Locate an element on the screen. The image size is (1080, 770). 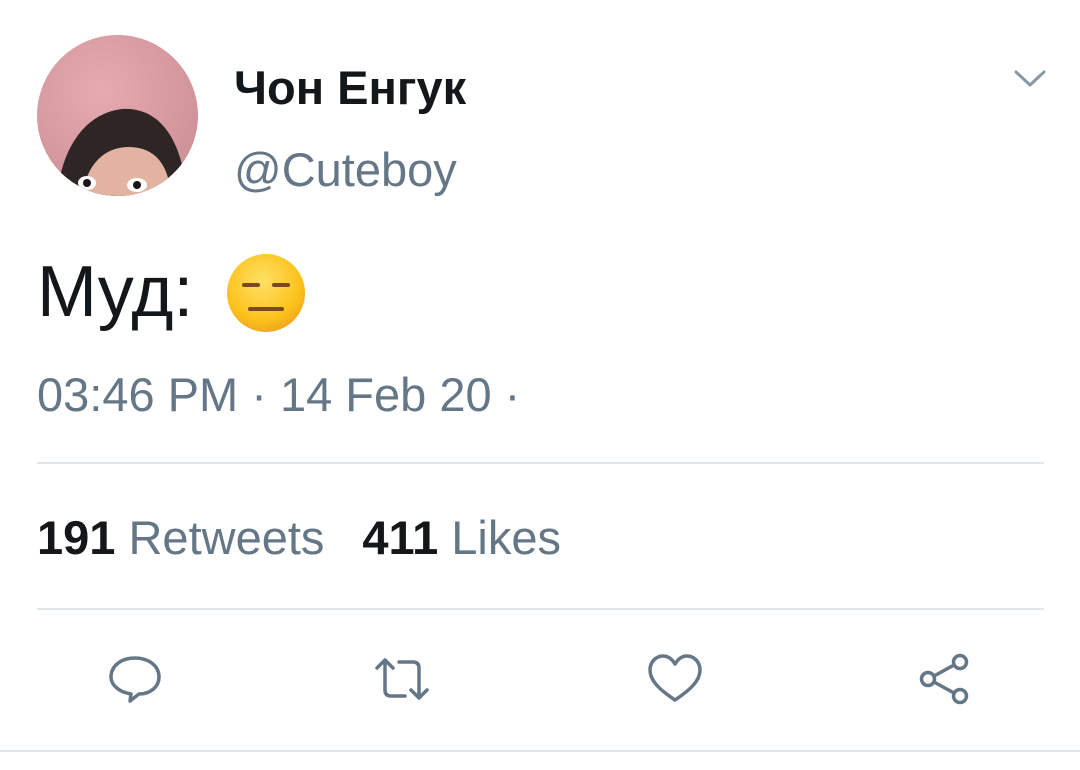
reply-icon is located at coordinates (135, 679).